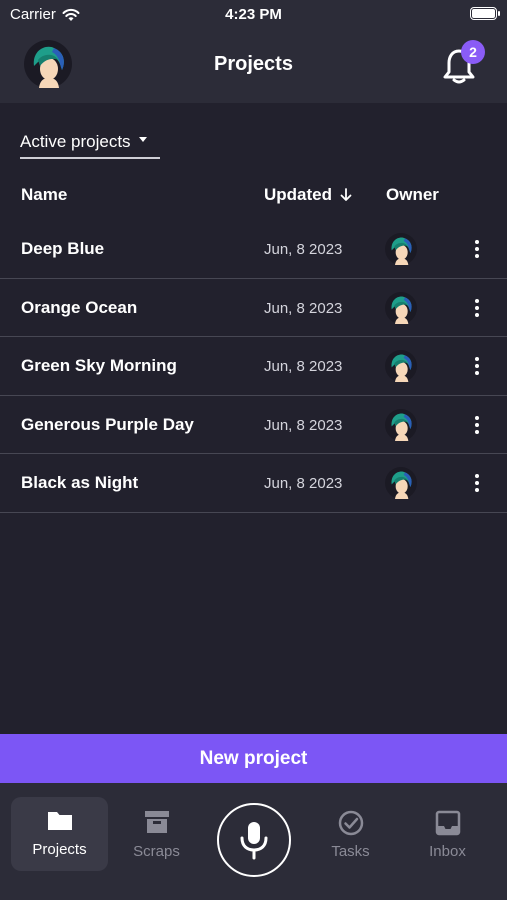 This screenshot has height=900, width=507. Describe the element at coordinates (80, 482) in the screenshot. I see `project-name: Black as Night` at that location.